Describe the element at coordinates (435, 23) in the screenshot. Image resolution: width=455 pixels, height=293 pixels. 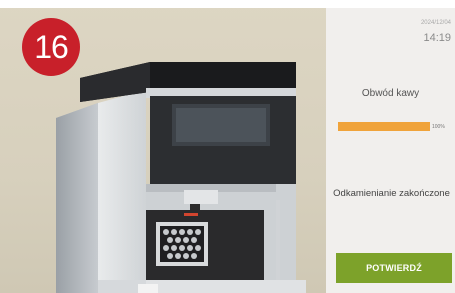
I see `date-display: 2024/12/04` at that location.